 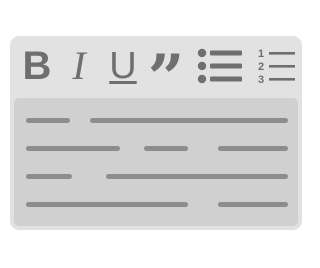 What do you see at coordinates (166, 73) in the screenshot?
I see `quote-button: ”` at bounding box center [166, 73].